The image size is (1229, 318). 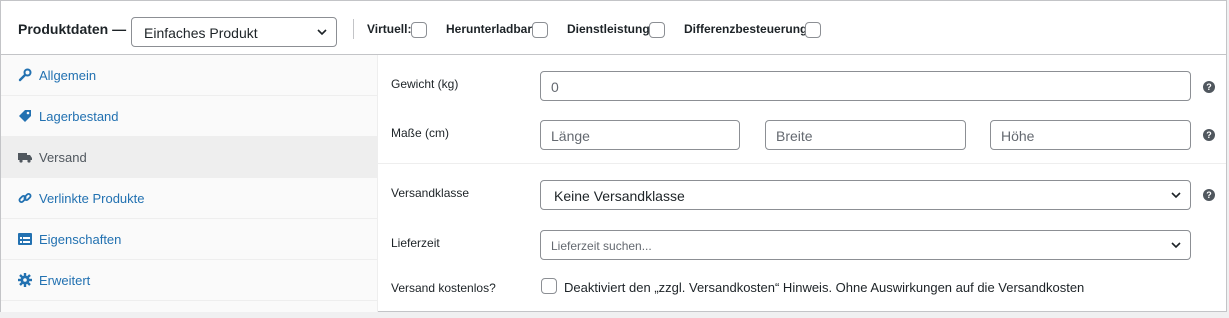 What do you see at coordinates (420, 133) in the screenshot?
I see `dimensions-label: Maße (cm)` at bounding box center [420, 133].